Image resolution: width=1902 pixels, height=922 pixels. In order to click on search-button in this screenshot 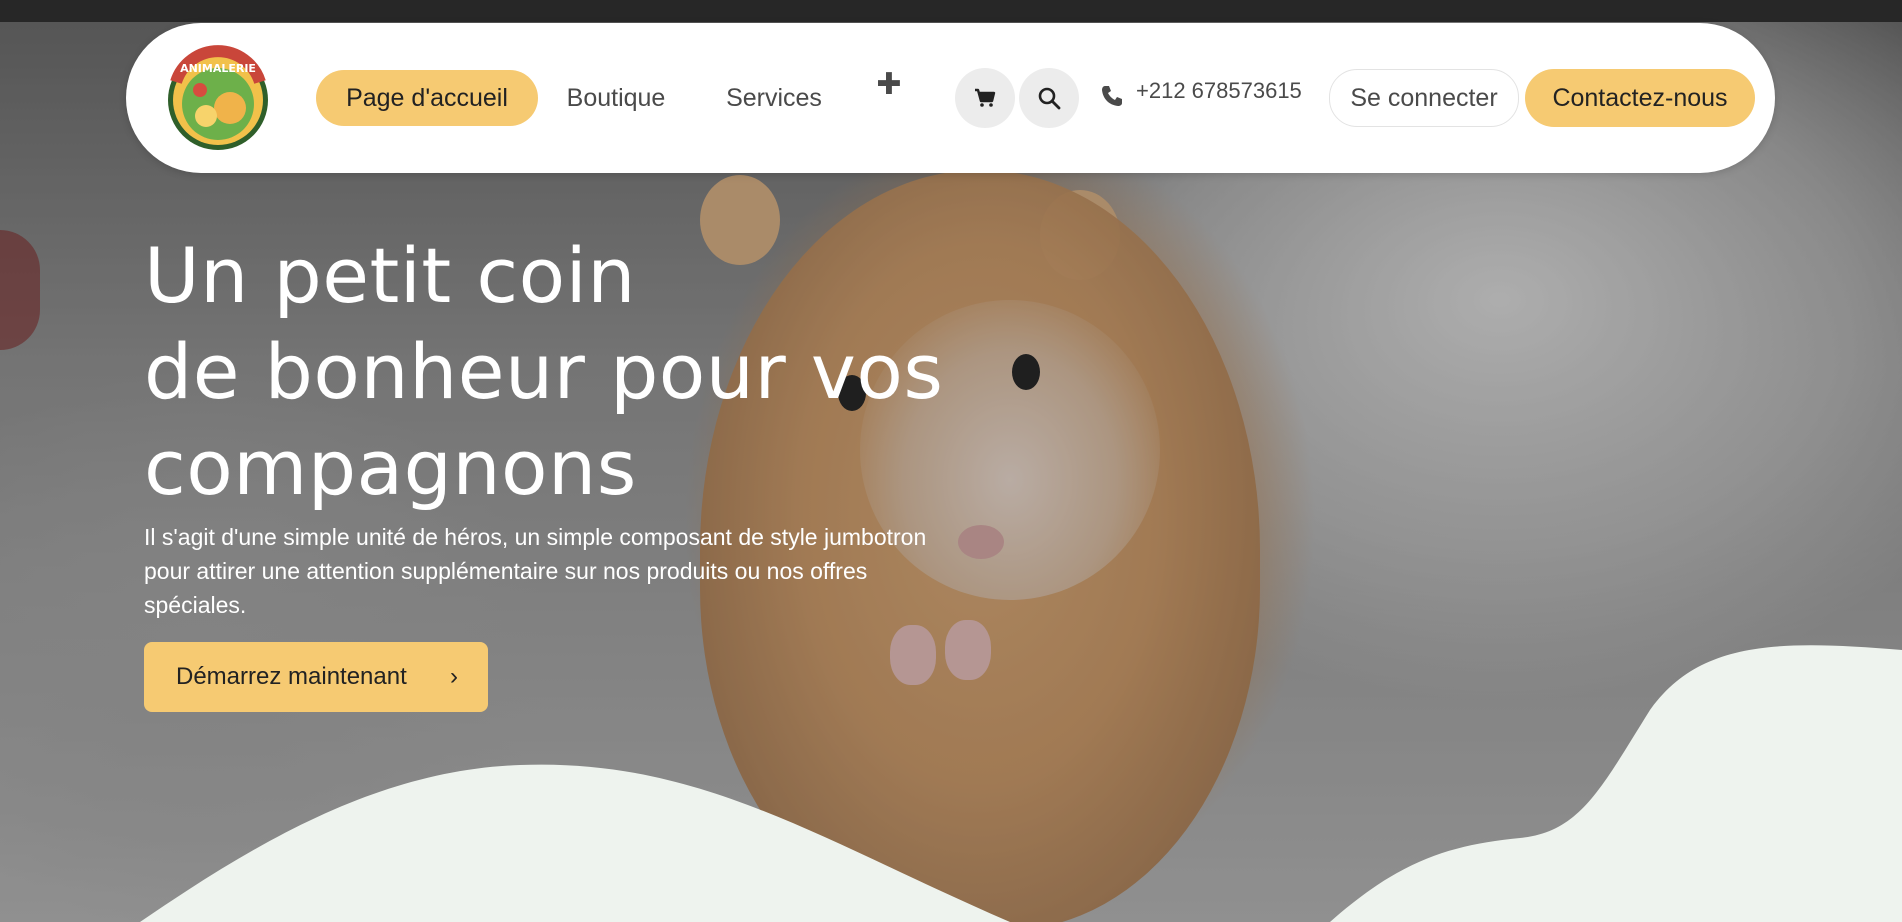, I will do `click(1049, 98)`.